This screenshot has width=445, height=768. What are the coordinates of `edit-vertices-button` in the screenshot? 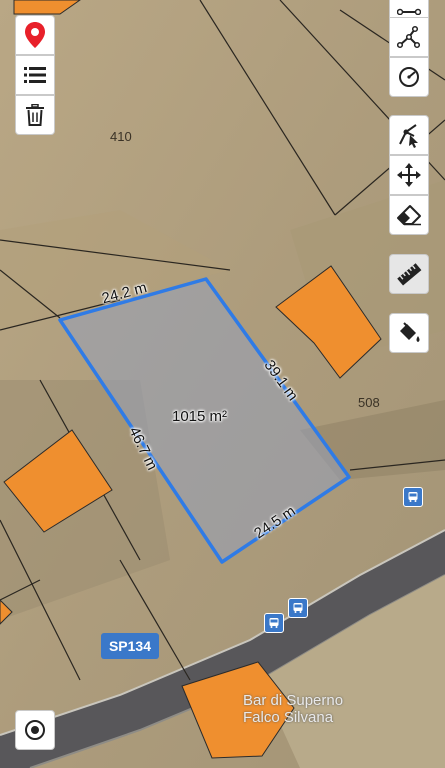 It's located at (409, 135).